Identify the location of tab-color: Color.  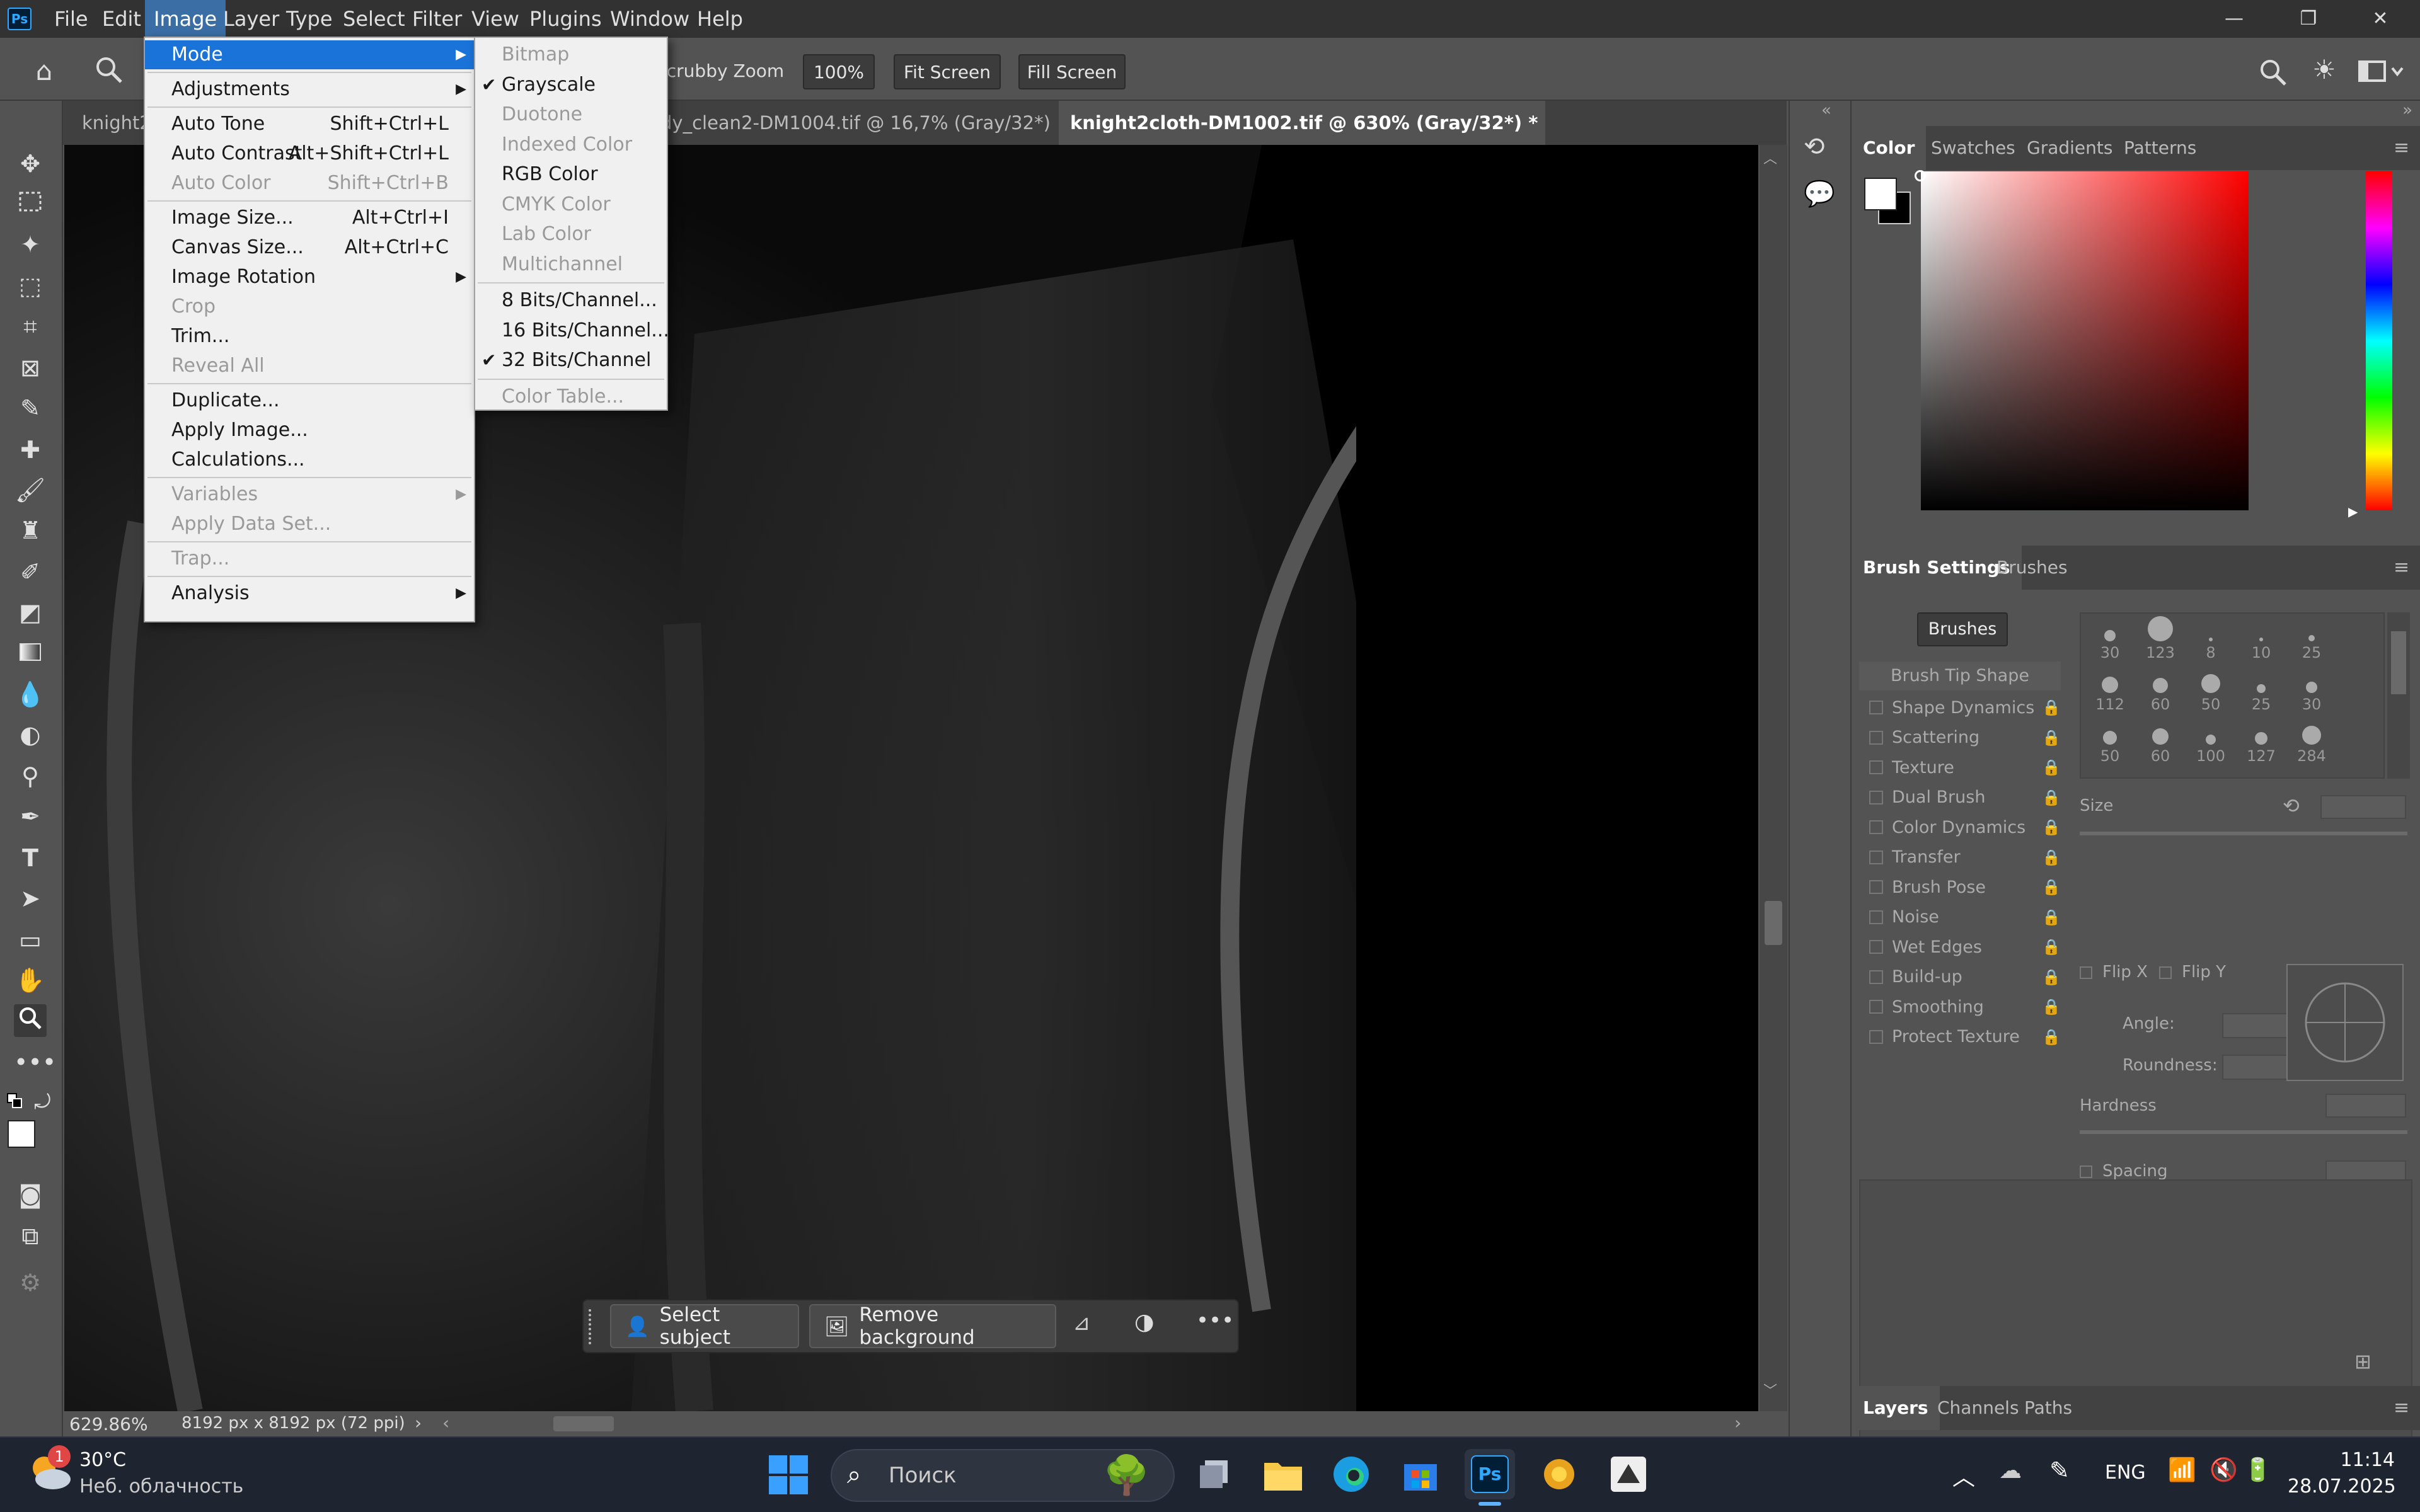
(1890, 148).